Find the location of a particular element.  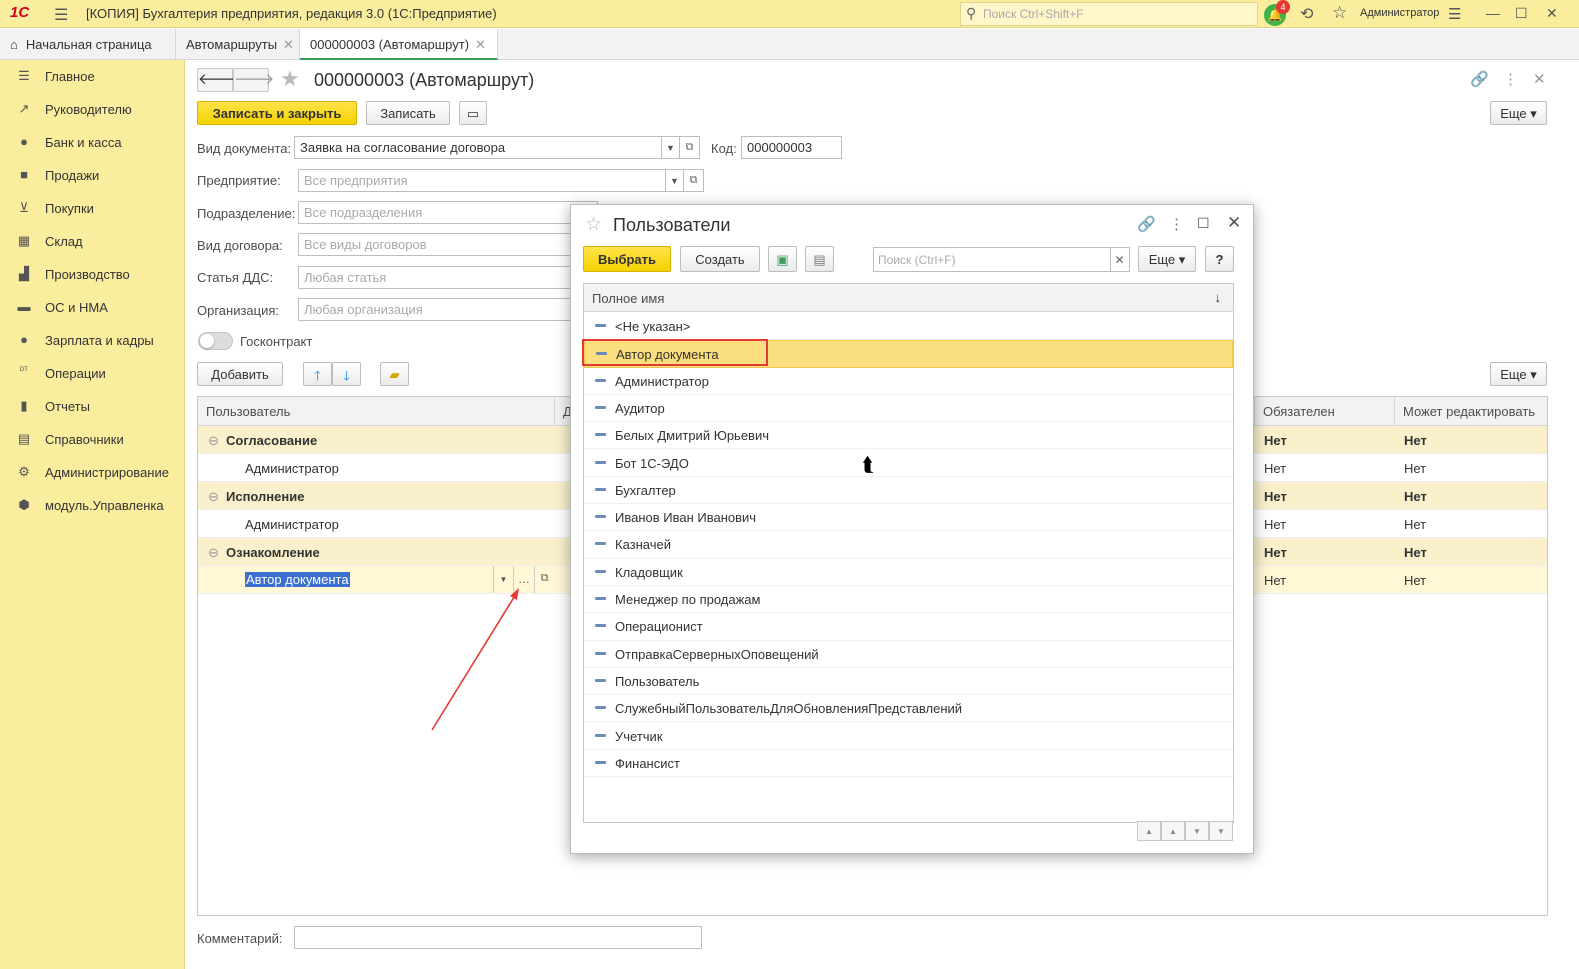

add-button: Добавить is located at coordinates (240, 374).